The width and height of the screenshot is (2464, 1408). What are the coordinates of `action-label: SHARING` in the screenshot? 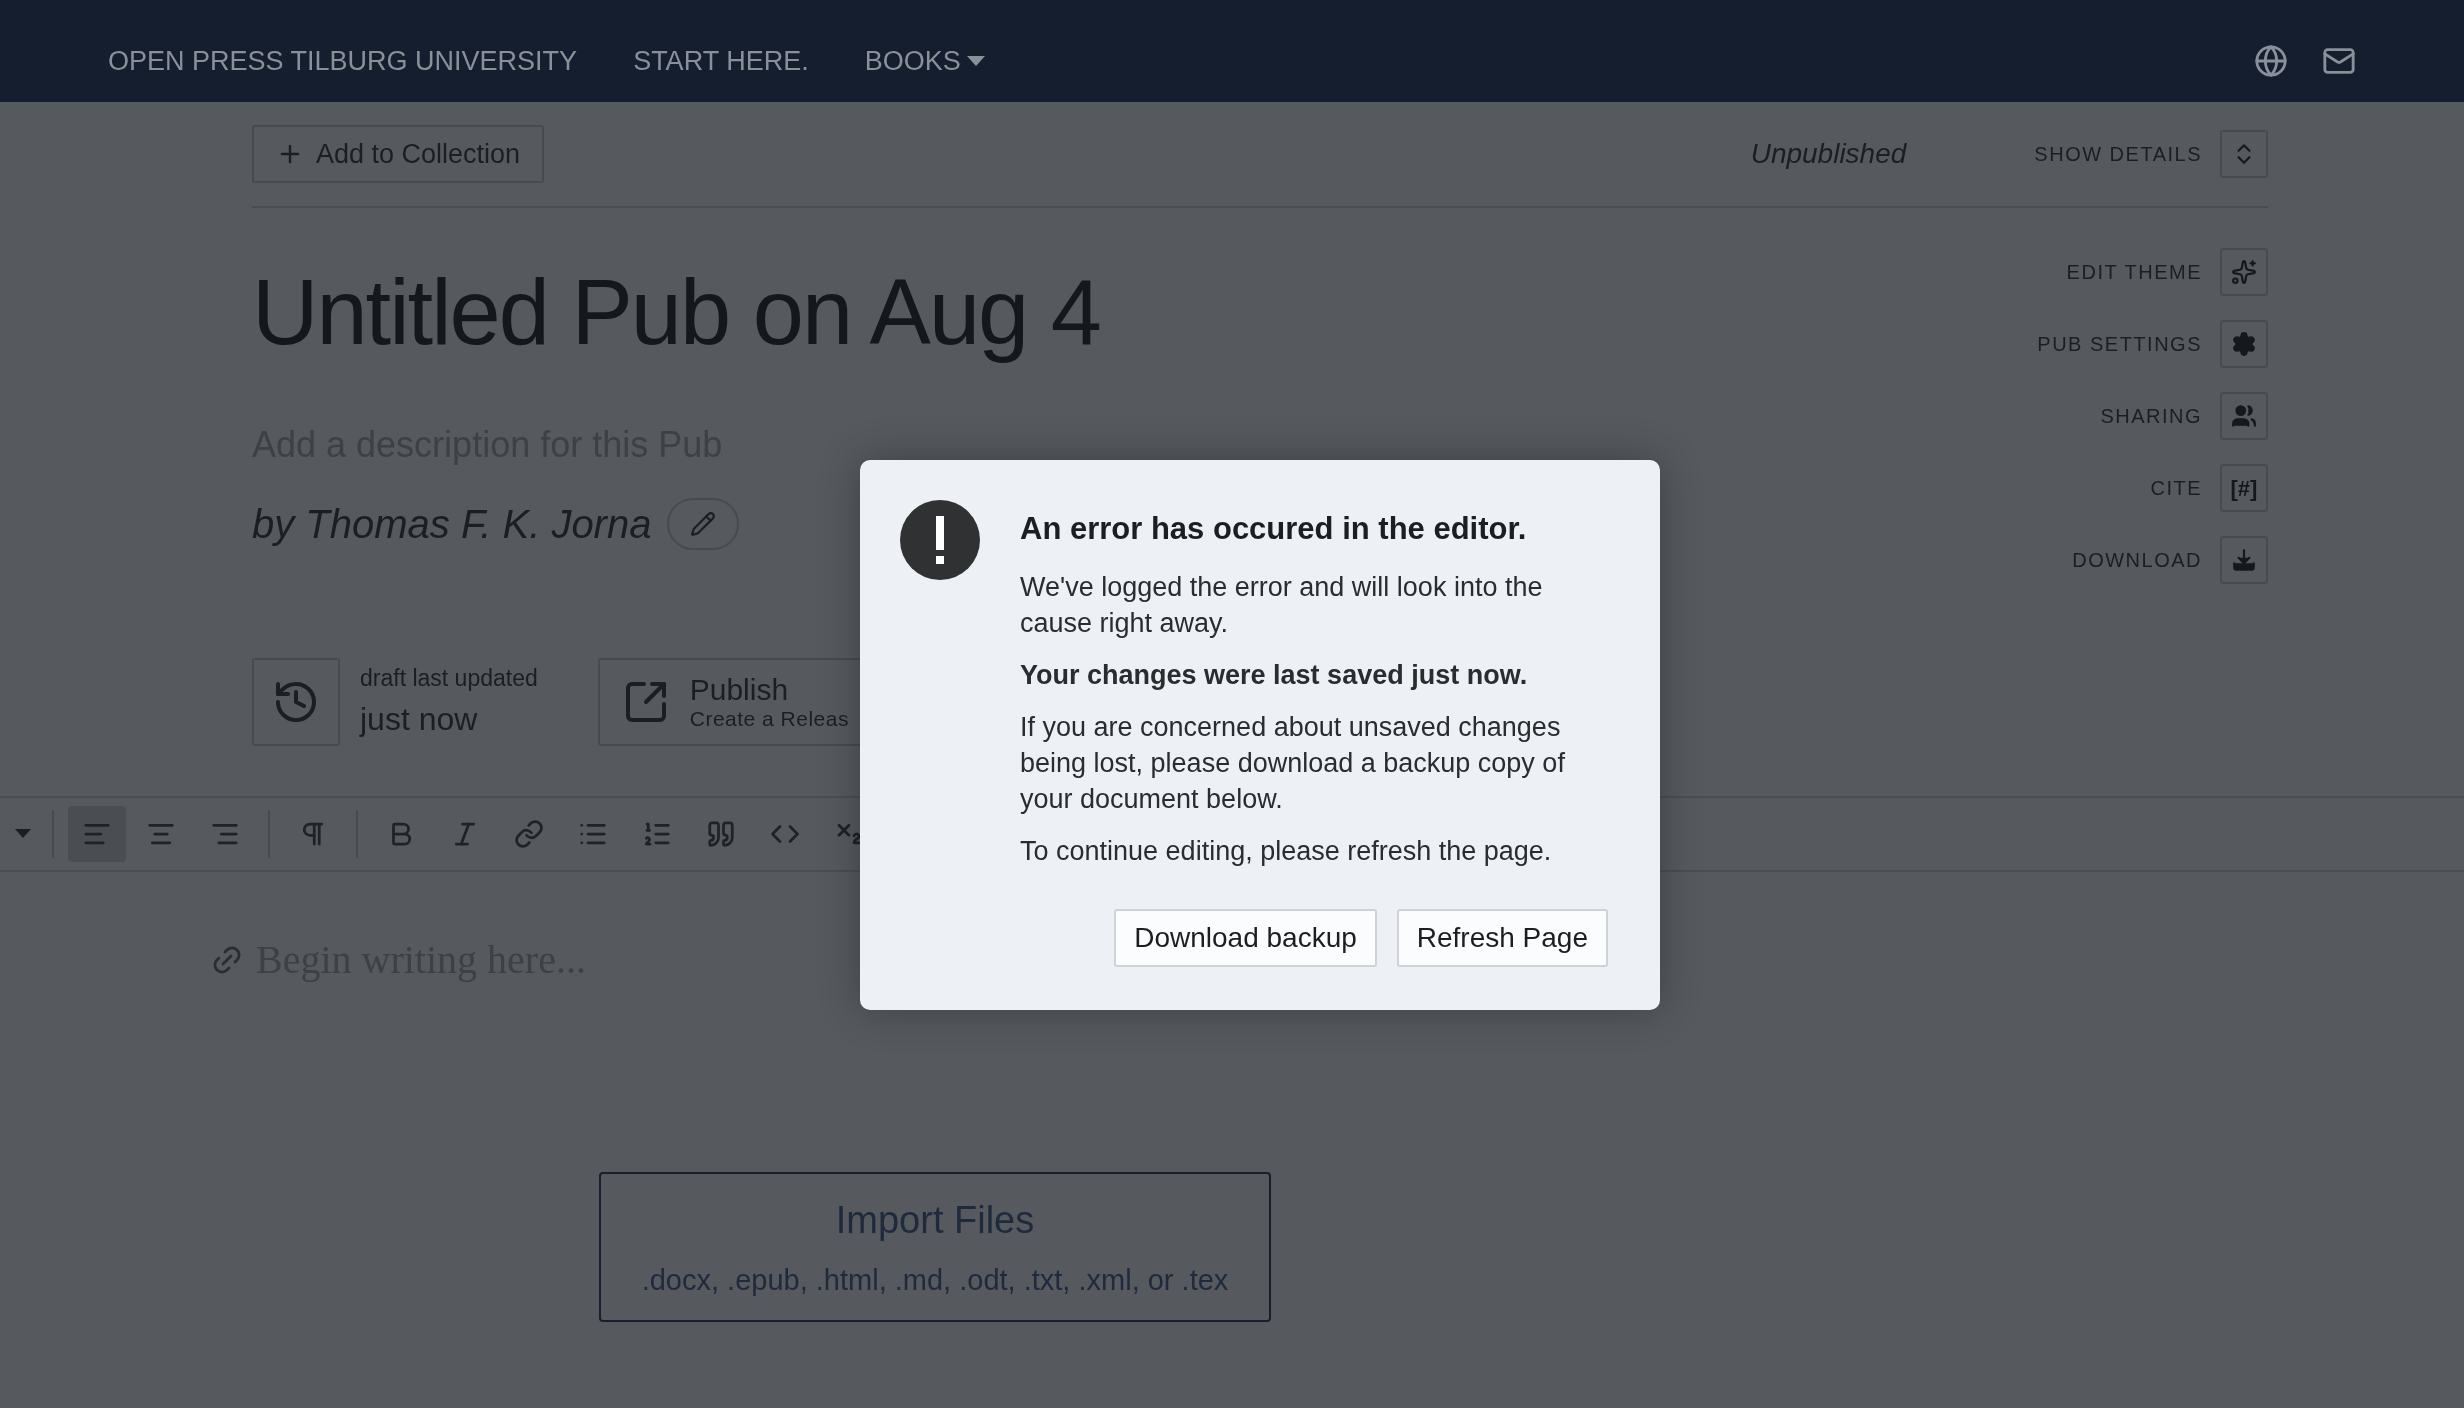 It's located at (2151, 416).